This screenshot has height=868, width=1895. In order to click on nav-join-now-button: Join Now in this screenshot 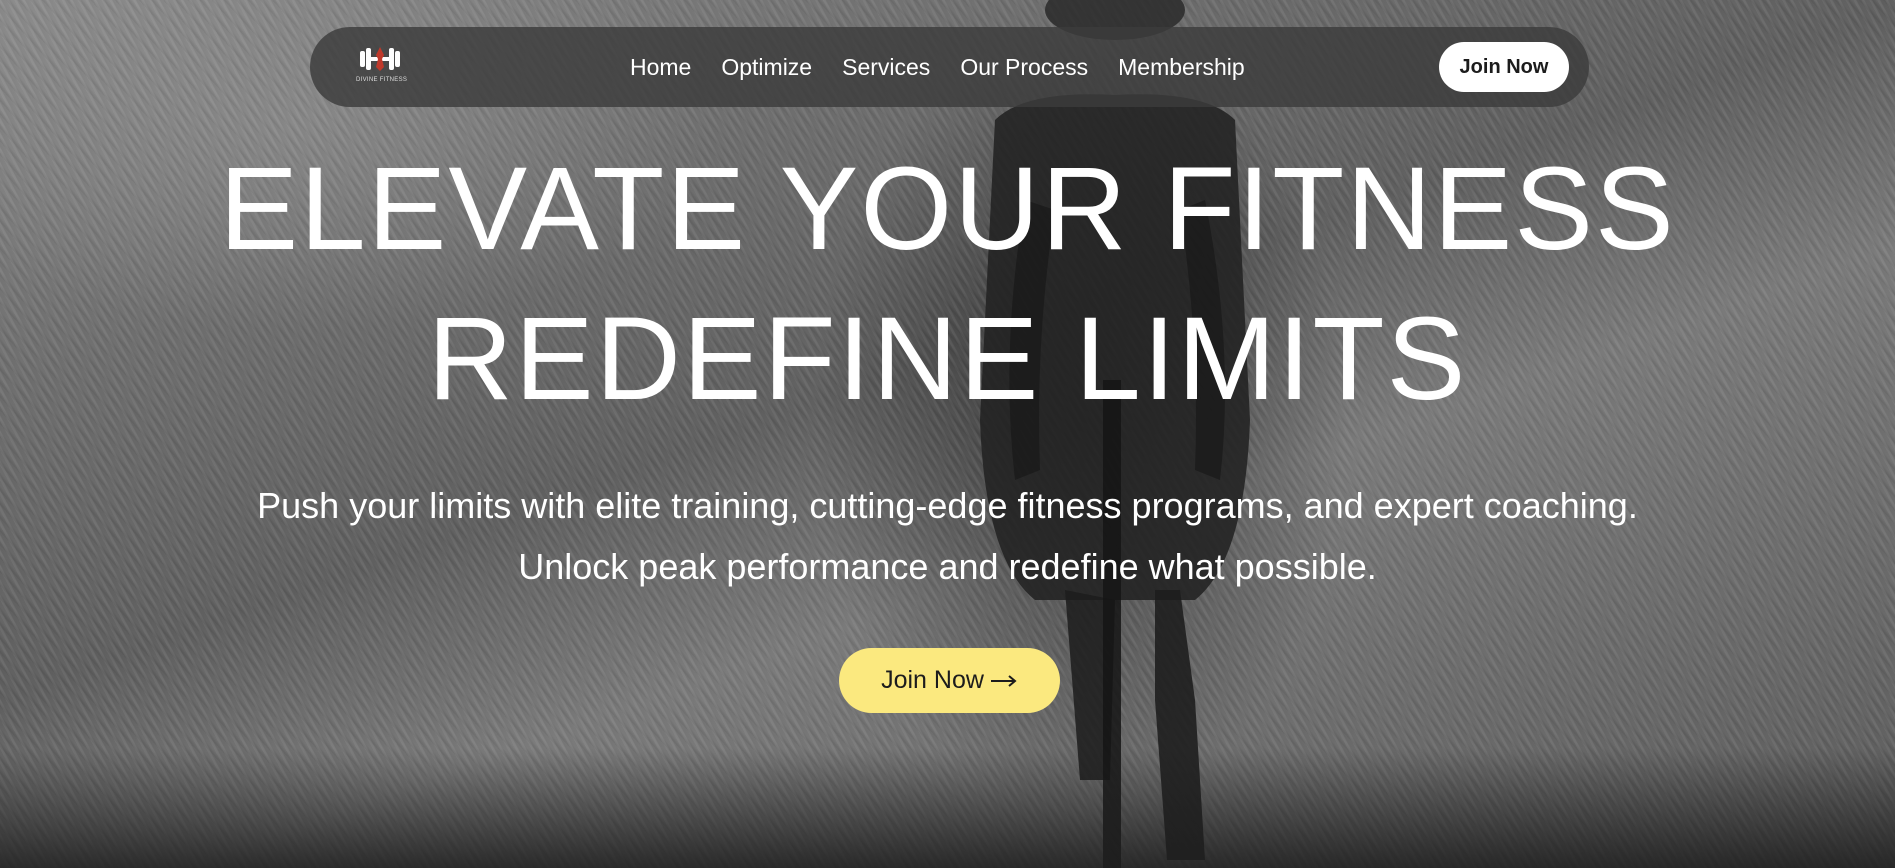, I will do `click(1504, 67)`.